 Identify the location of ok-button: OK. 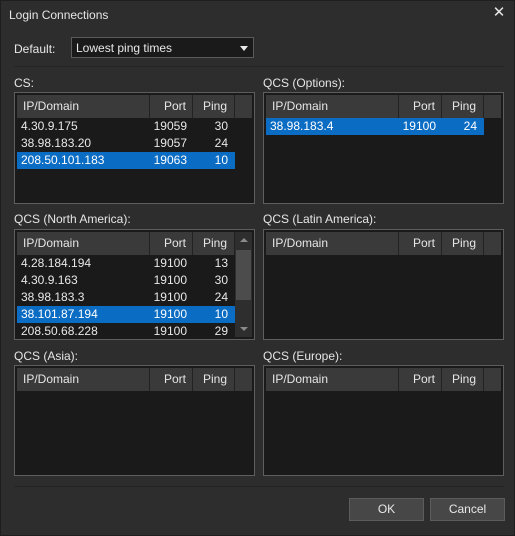
(386, 509).